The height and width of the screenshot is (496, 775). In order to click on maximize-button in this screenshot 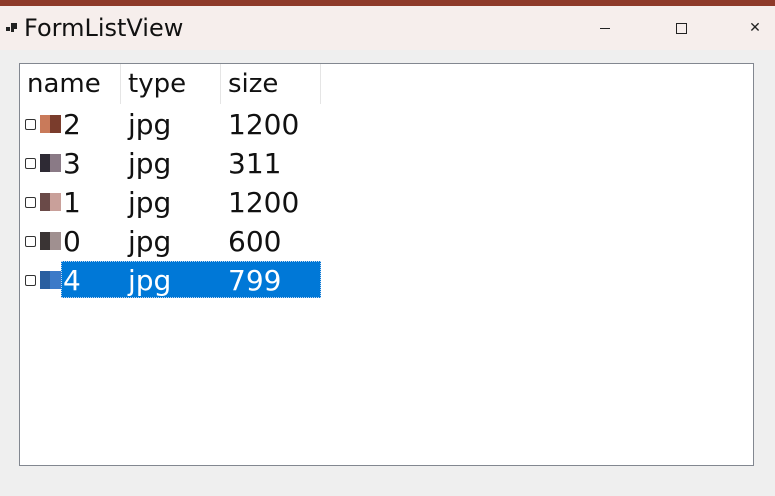, I will do `click(681, 28)`.